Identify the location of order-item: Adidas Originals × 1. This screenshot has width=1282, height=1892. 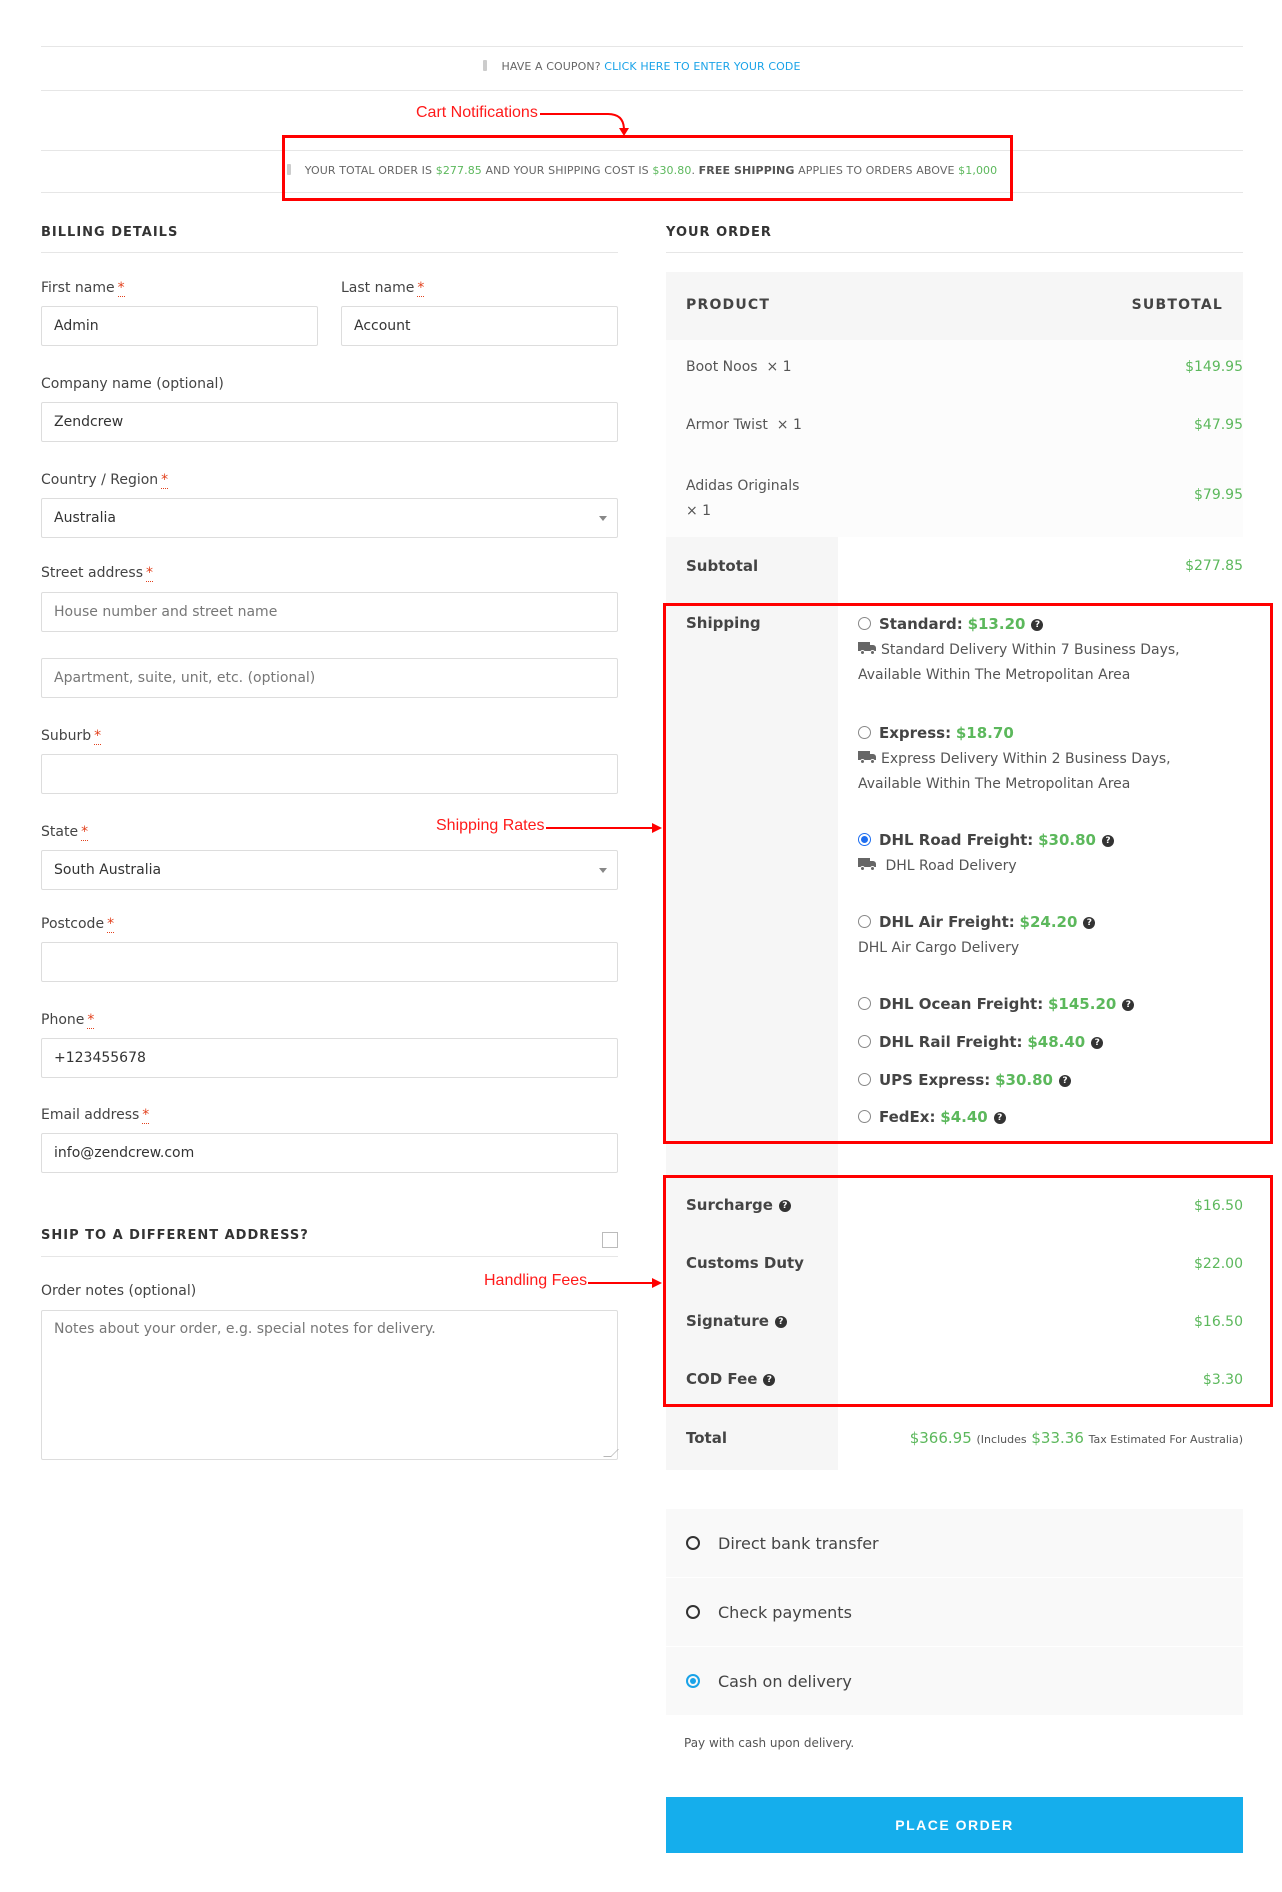
(743, 498).